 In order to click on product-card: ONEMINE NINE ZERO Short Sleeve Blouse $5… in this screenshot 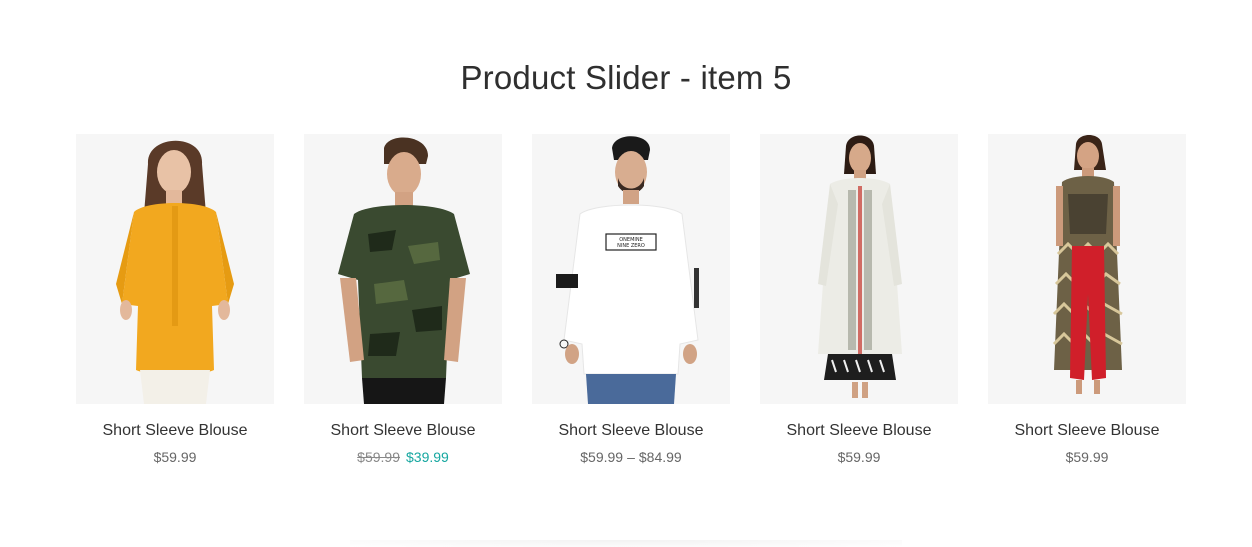, I will do `click(631, 300)`.